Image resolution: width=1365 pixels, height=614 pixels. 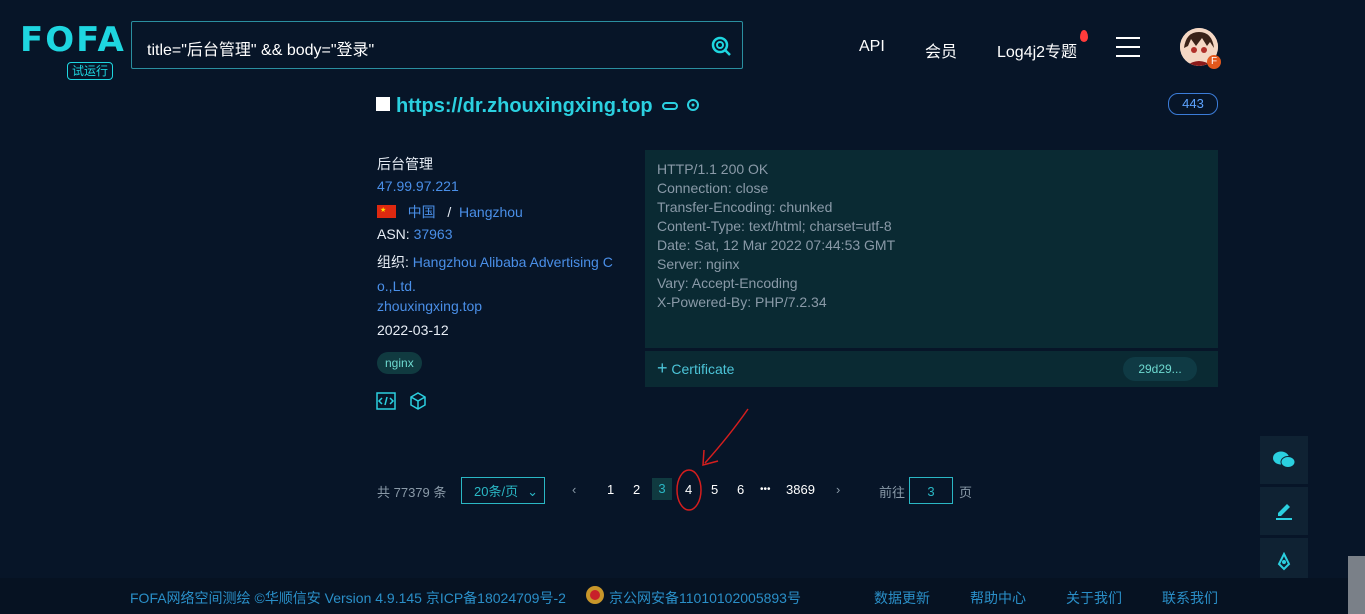 I want to click on result-title: 后台管理, so click(x=405, y=164).